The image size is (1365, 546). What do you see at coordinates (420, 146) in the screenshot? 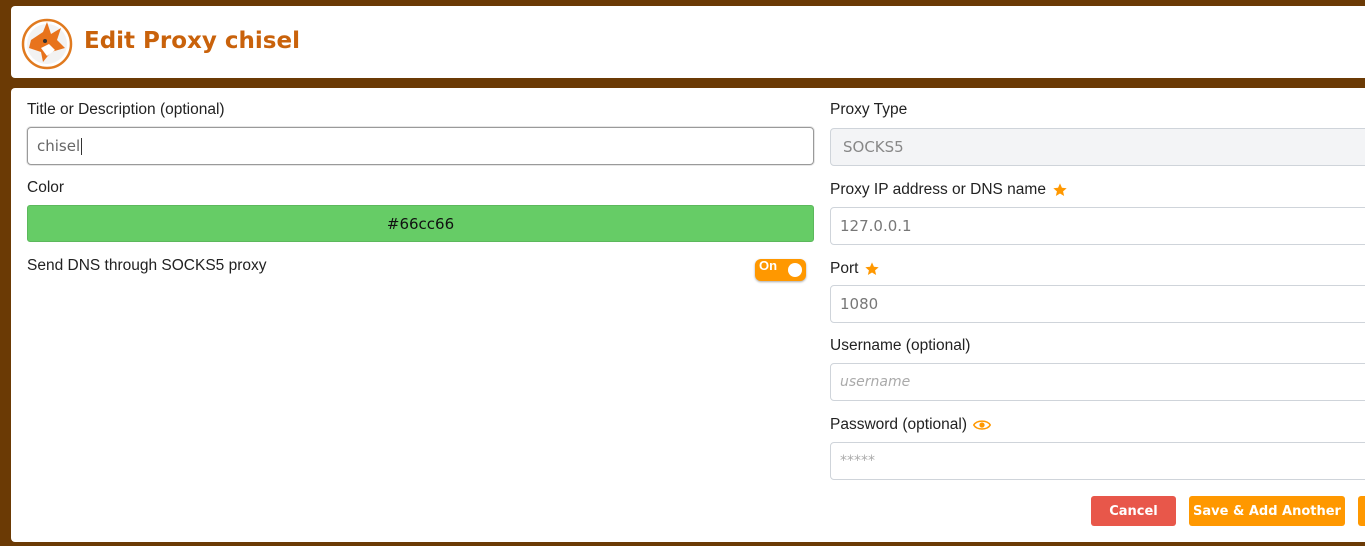
I see `title-input: chisel` at bounding box center [420, 146].